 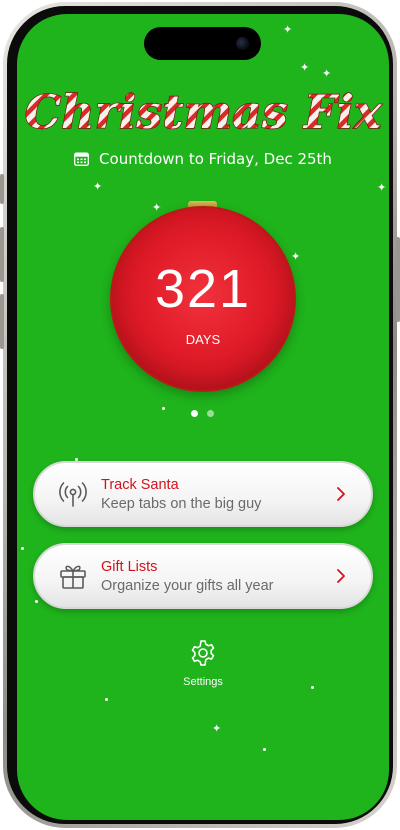 I want to click on gear-icon, so click(x=203, y=653).